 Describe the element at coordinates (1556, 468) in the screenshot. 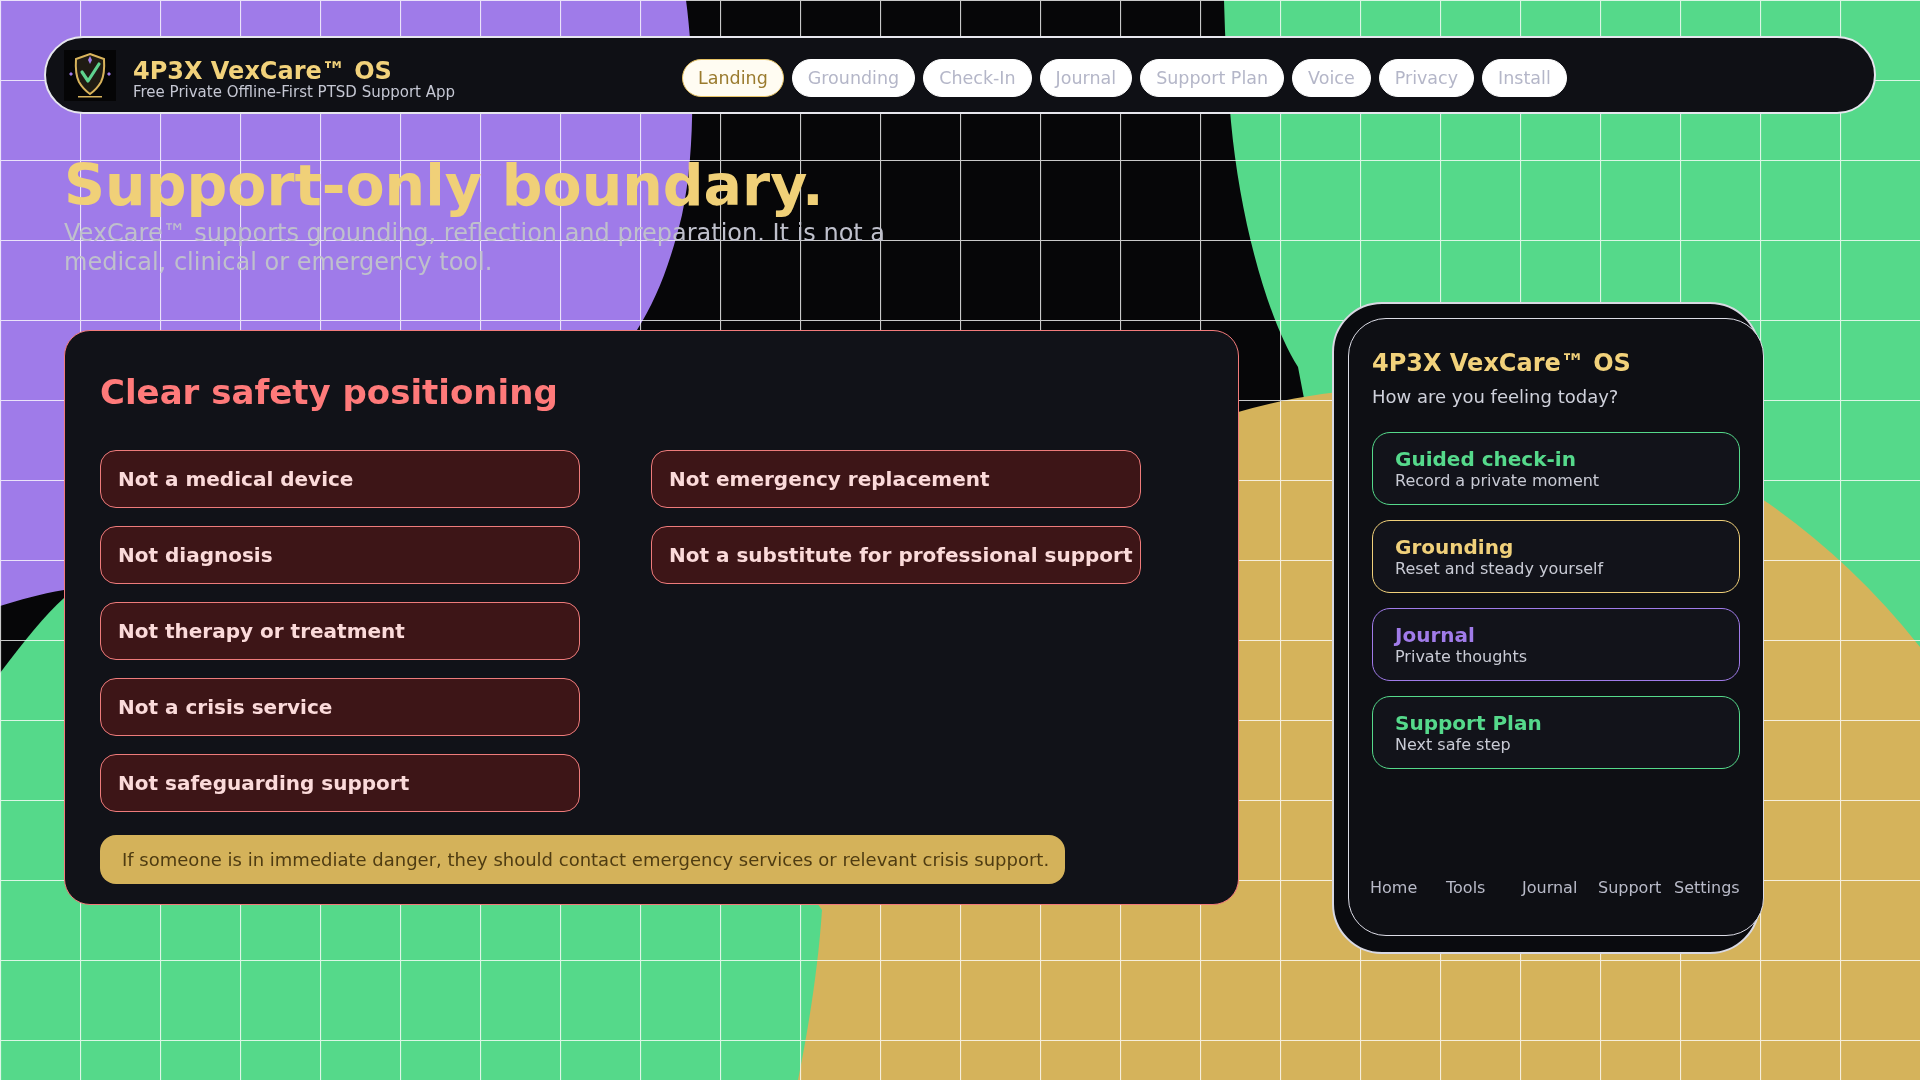

I see `feature-card: Guided check-in Record a private moment` at that location.